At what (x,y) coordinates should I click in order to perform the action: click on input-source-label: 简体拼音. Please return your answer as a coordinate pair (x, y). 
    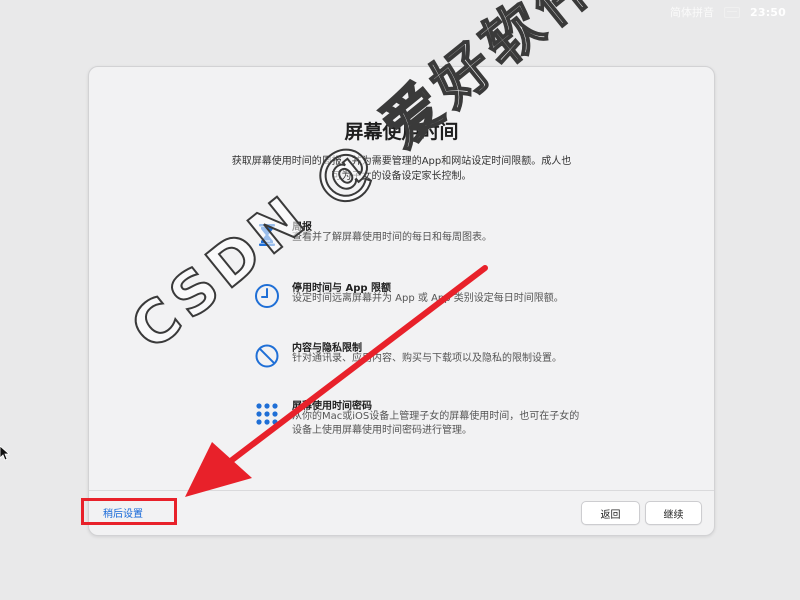
    Looking at the image, I should click on (692, 12).